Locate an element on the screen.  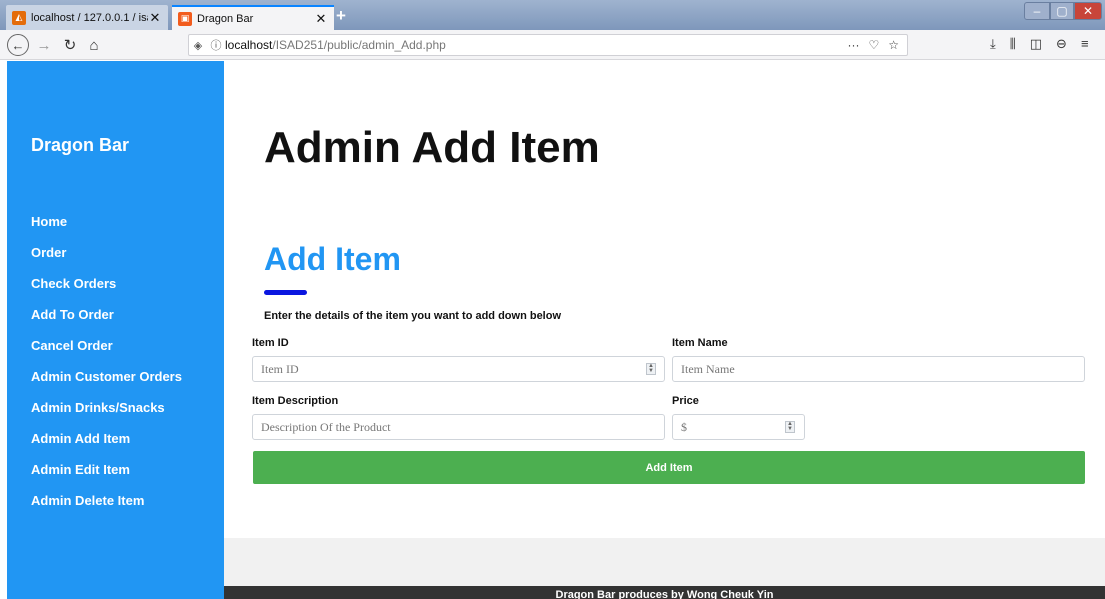
phpmyadmin-icon: ◭ is located at coordinates (19, 17).